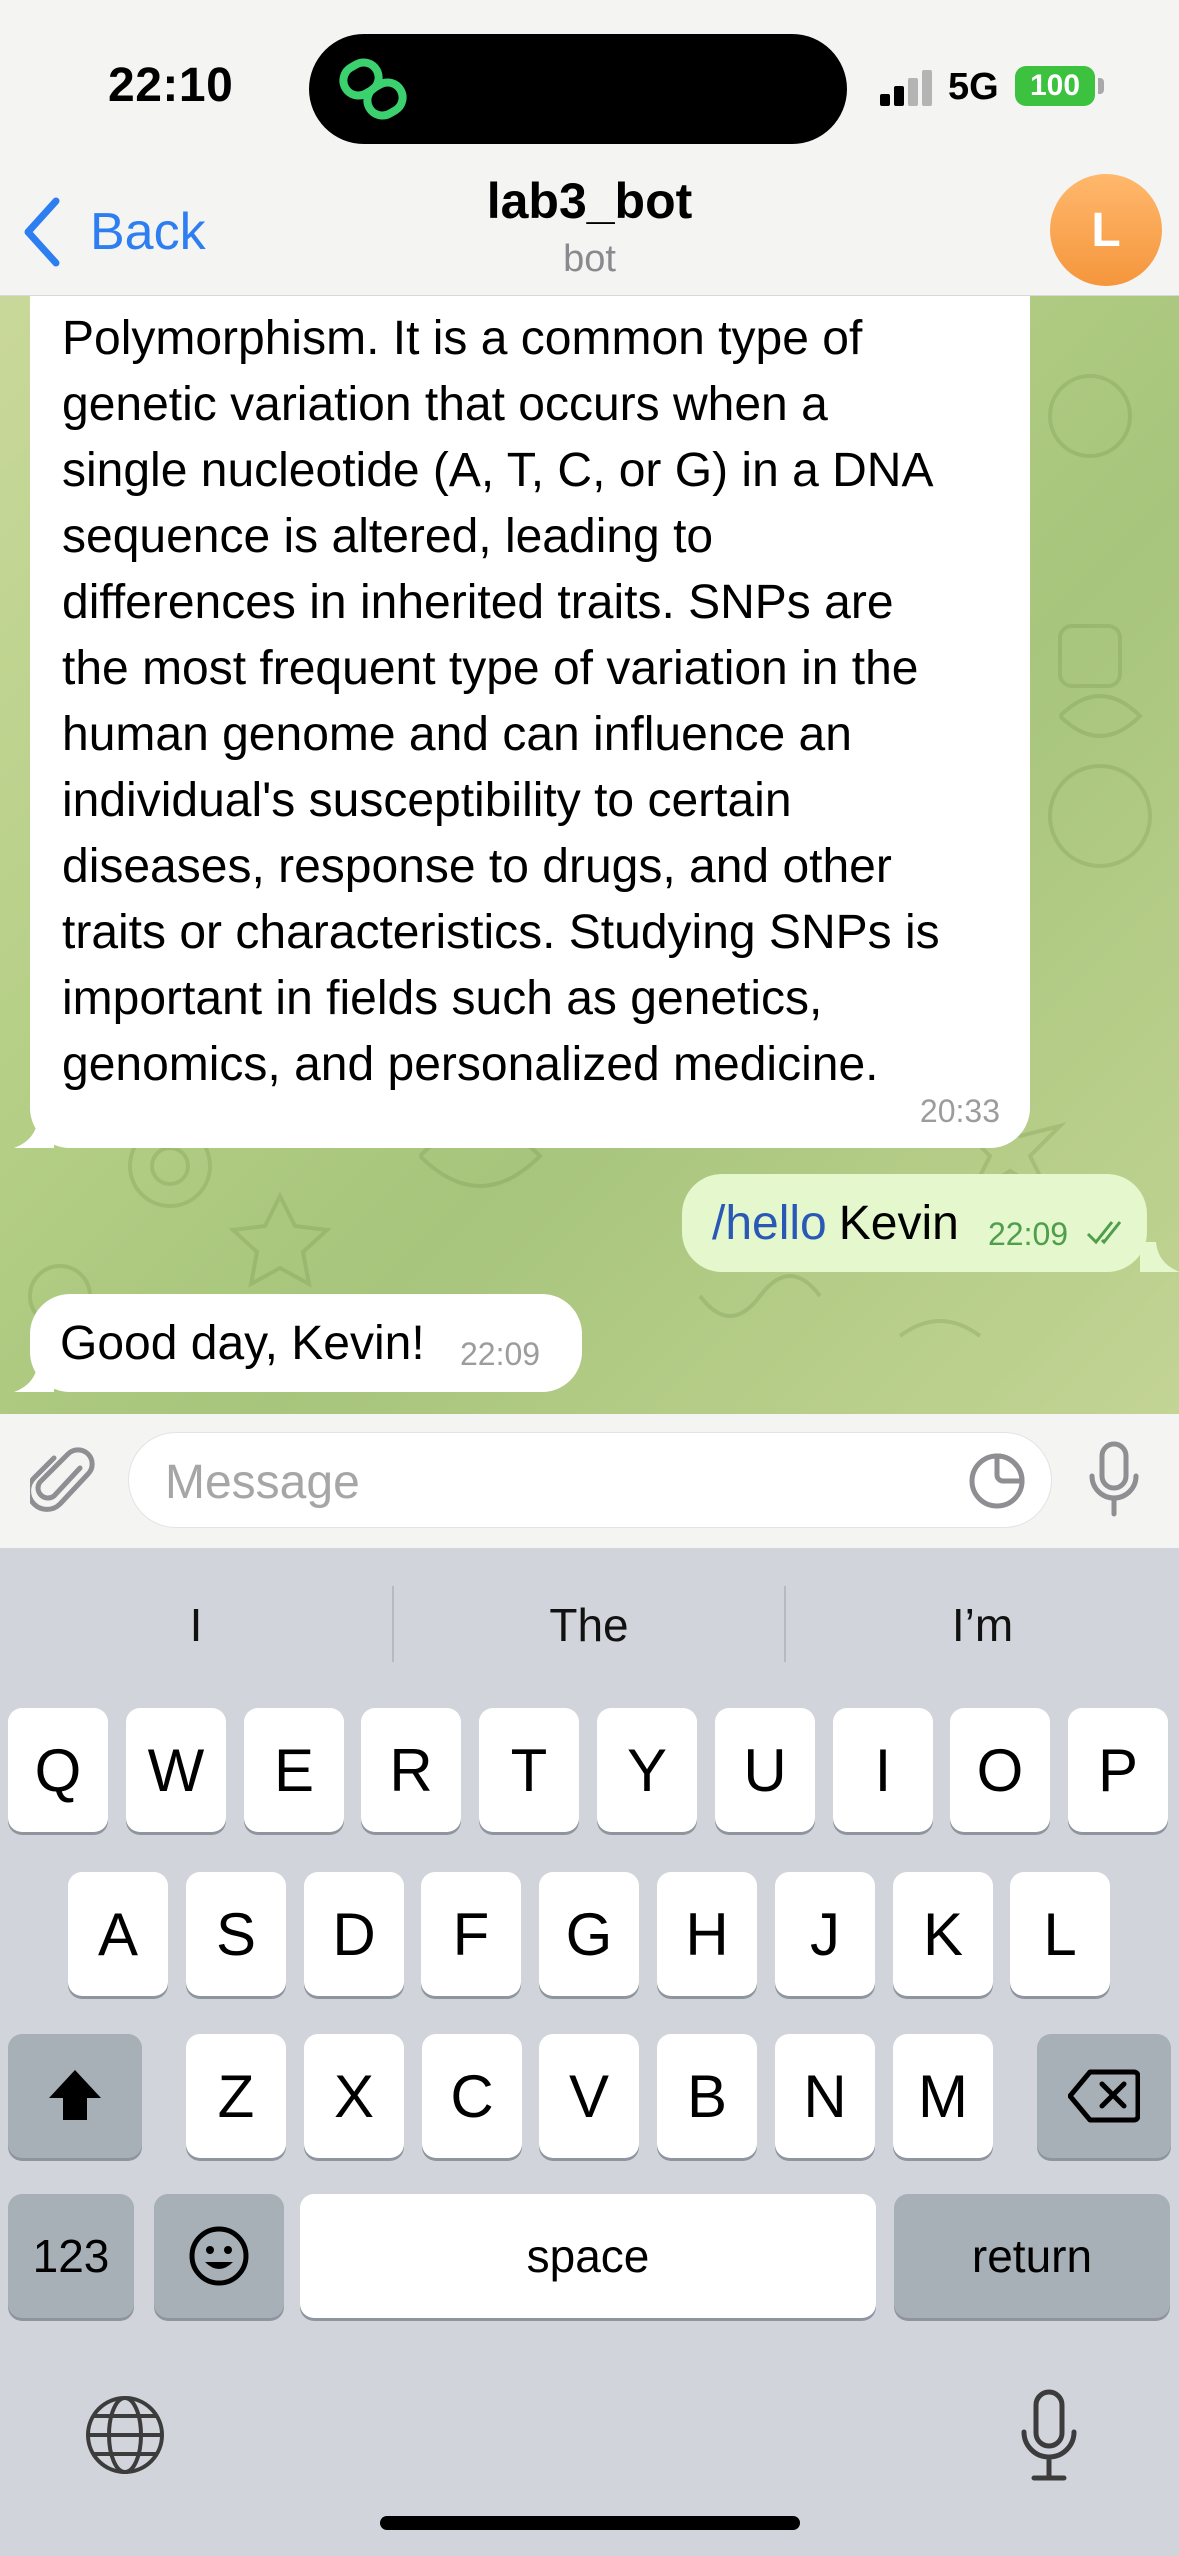 This screenshot has height=2556, width=1179. Describe the element at coordinates (769, 1223) in the screenshot. I see `bot-command-link: /hello` at that location.